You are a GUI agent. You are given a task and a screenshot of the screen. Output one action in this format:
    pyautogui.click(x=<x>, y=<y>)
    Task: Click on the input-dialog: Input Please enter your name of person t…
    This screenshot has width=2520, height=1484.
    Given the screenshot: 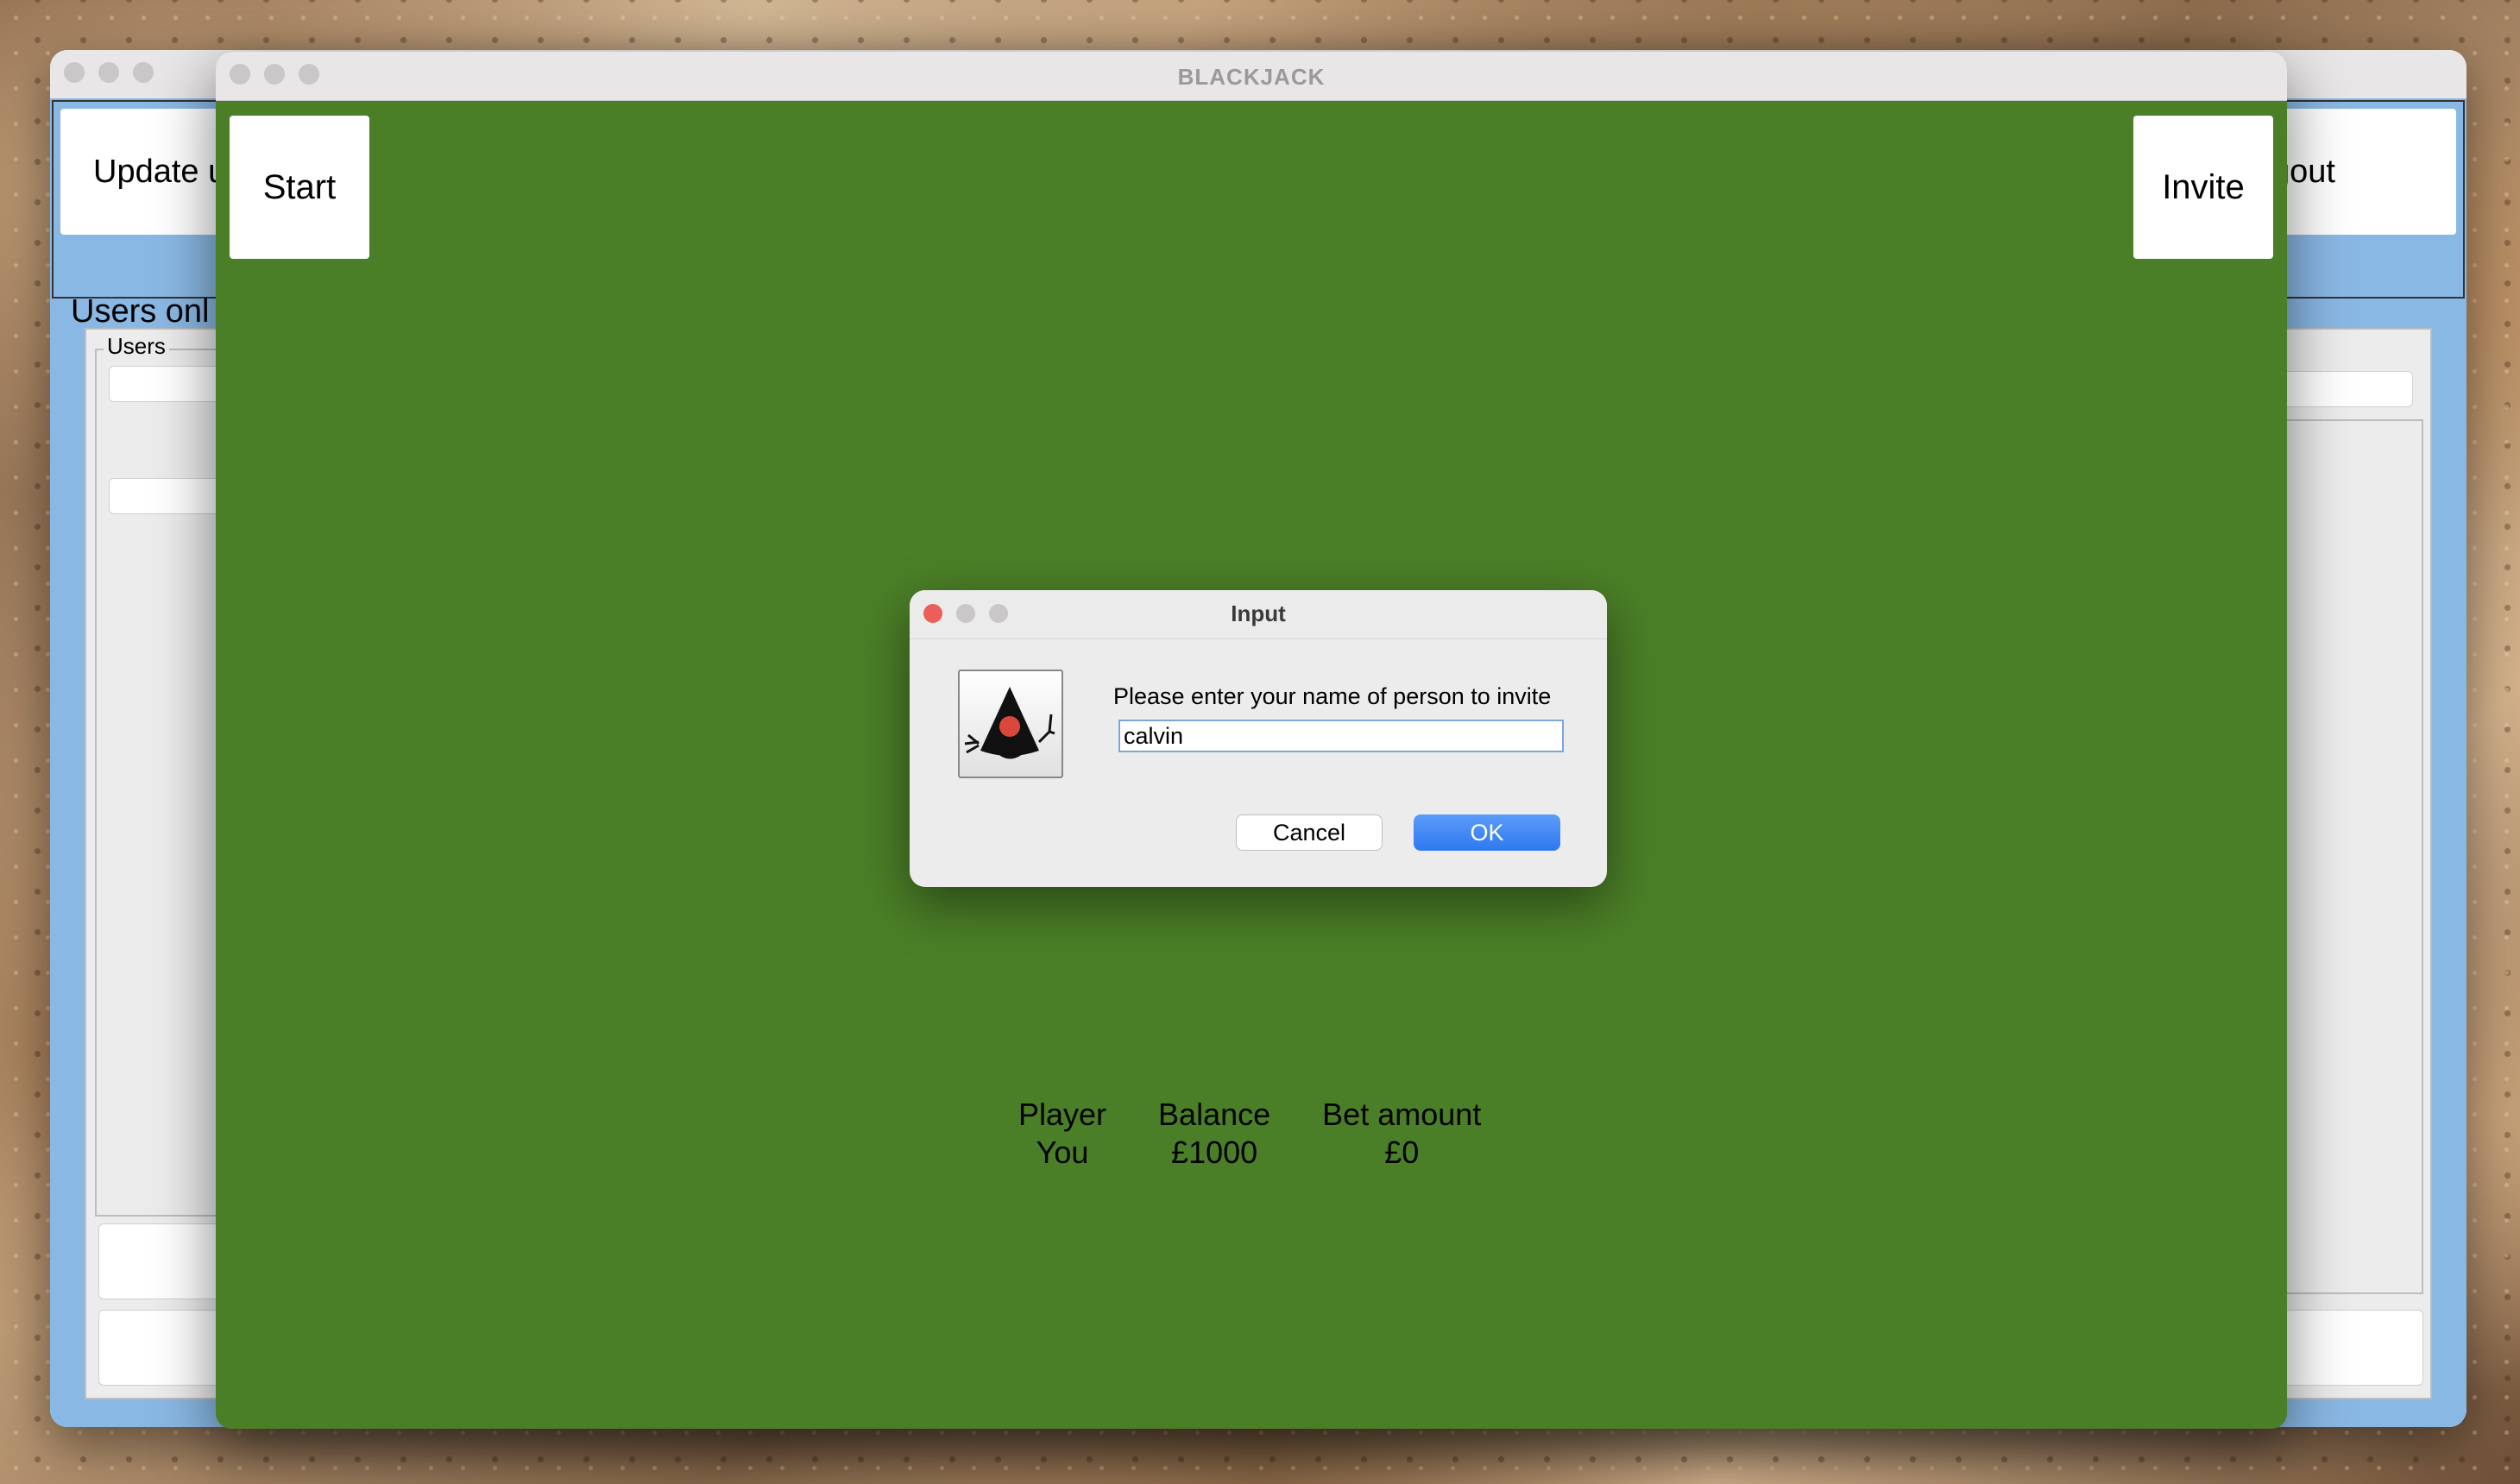 What is the action you would take?
    pyautogui.click(x=1258, y=738)
    